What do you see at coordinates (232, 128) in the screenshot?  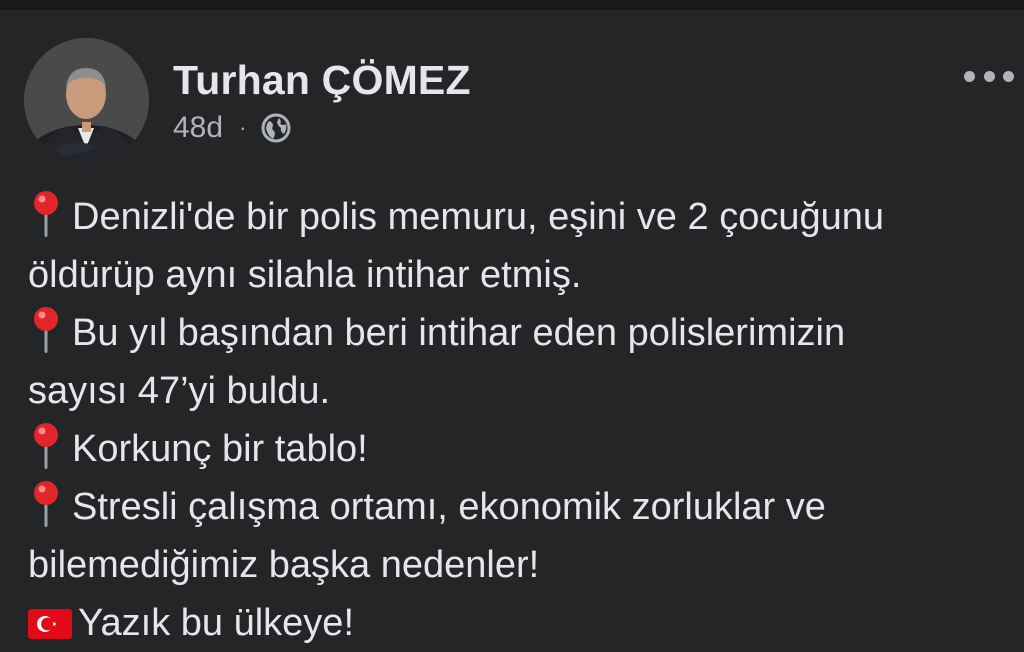 I see `post-meta: 48d ·` at bounding box center [232, 128].